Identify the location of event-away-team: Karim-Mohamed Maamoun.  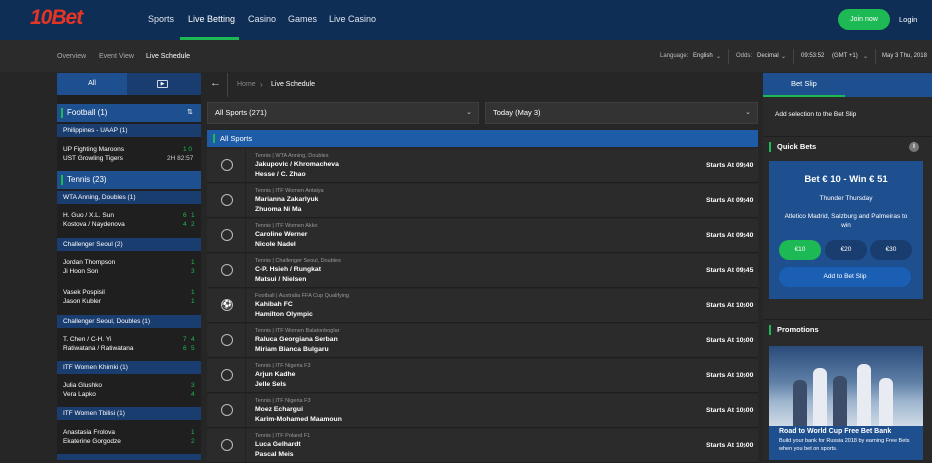
(298, 419).